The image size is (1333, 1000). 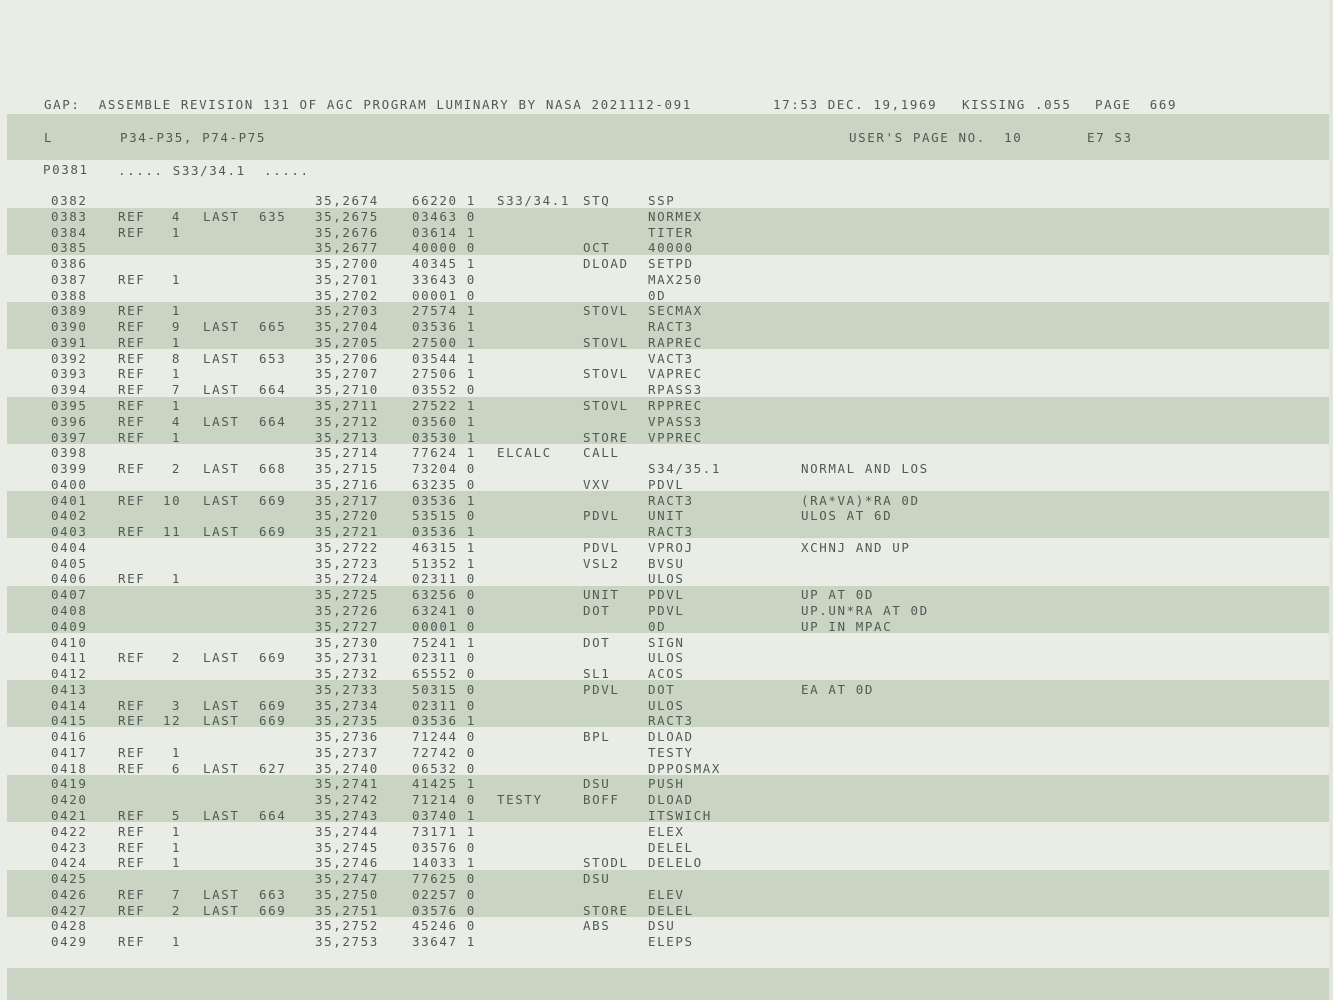 I want to click on row-object-code: 33643 0, so click(x=444, y=279).